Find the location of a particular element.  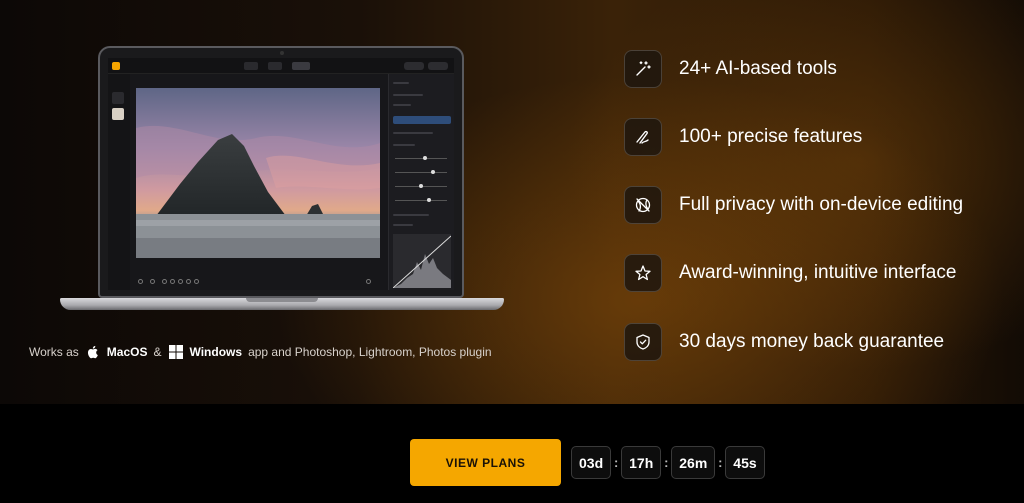

camera-dot is located at coordinates (282, 53).